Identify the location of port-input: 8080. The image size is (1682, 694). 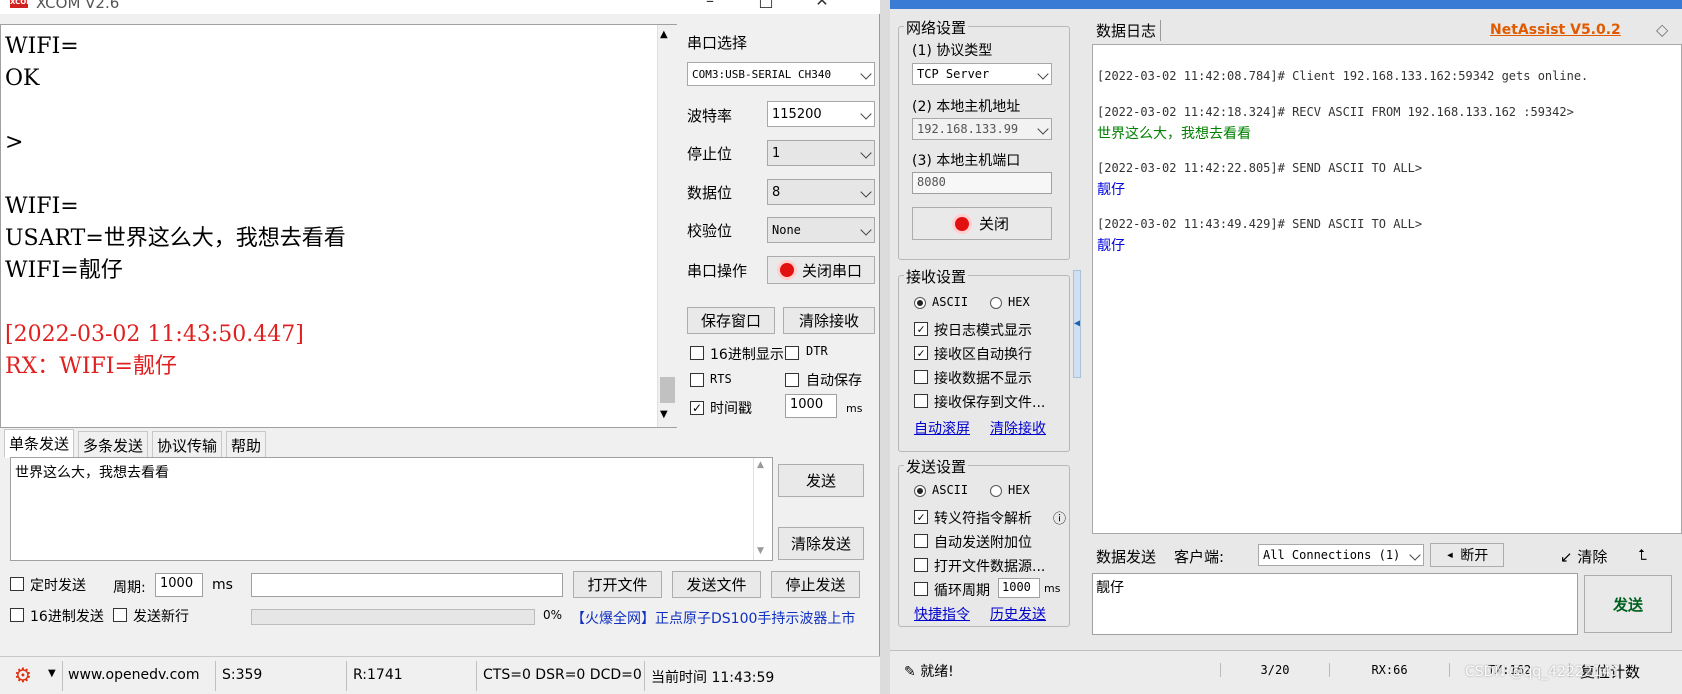
(982, 183).